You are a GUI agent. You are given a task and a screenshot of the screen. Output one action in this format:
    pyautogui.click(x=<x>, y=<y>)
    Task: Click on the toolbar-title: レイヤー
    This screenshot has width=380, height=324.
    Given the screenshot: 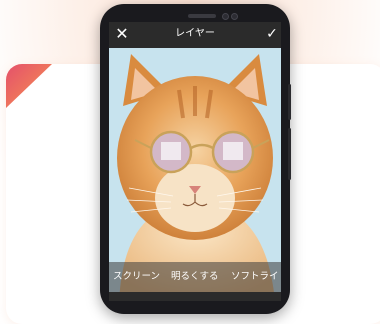 What is the action you would take?
    pyautogui.click(x=195, y=33)
    